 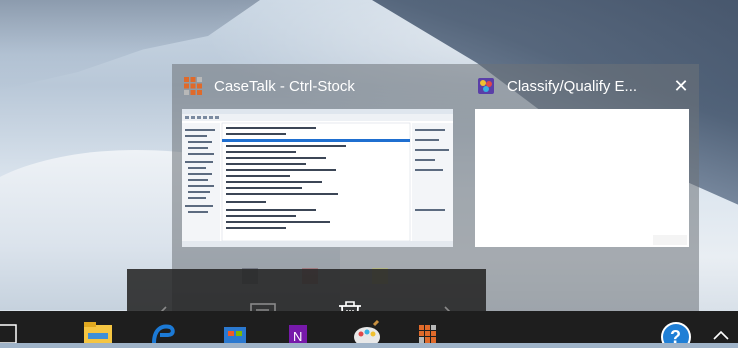 I want to click on paint-icon, so click(x=367, y=333).